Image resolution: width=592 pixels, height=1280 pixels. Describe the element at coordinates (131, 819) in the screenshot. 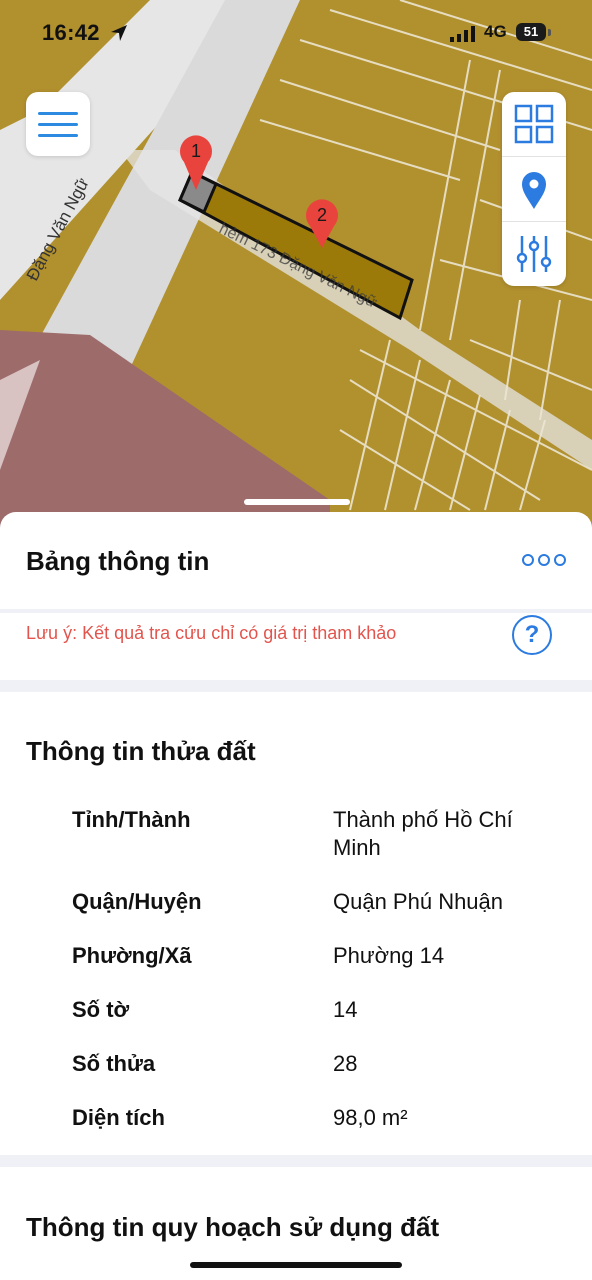

I see `row-label: Tỉnh/Thành` at that location.